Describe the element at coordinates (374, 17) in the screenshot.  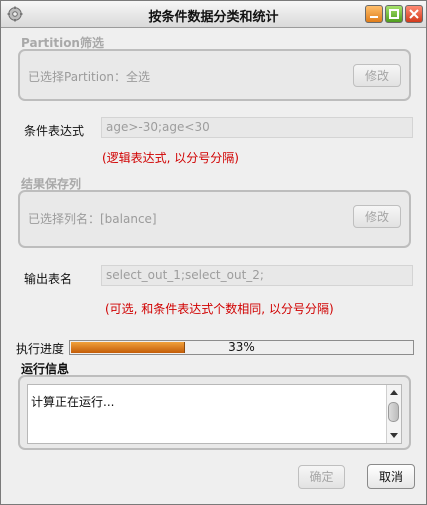
I see `minimize-icon` at that location.